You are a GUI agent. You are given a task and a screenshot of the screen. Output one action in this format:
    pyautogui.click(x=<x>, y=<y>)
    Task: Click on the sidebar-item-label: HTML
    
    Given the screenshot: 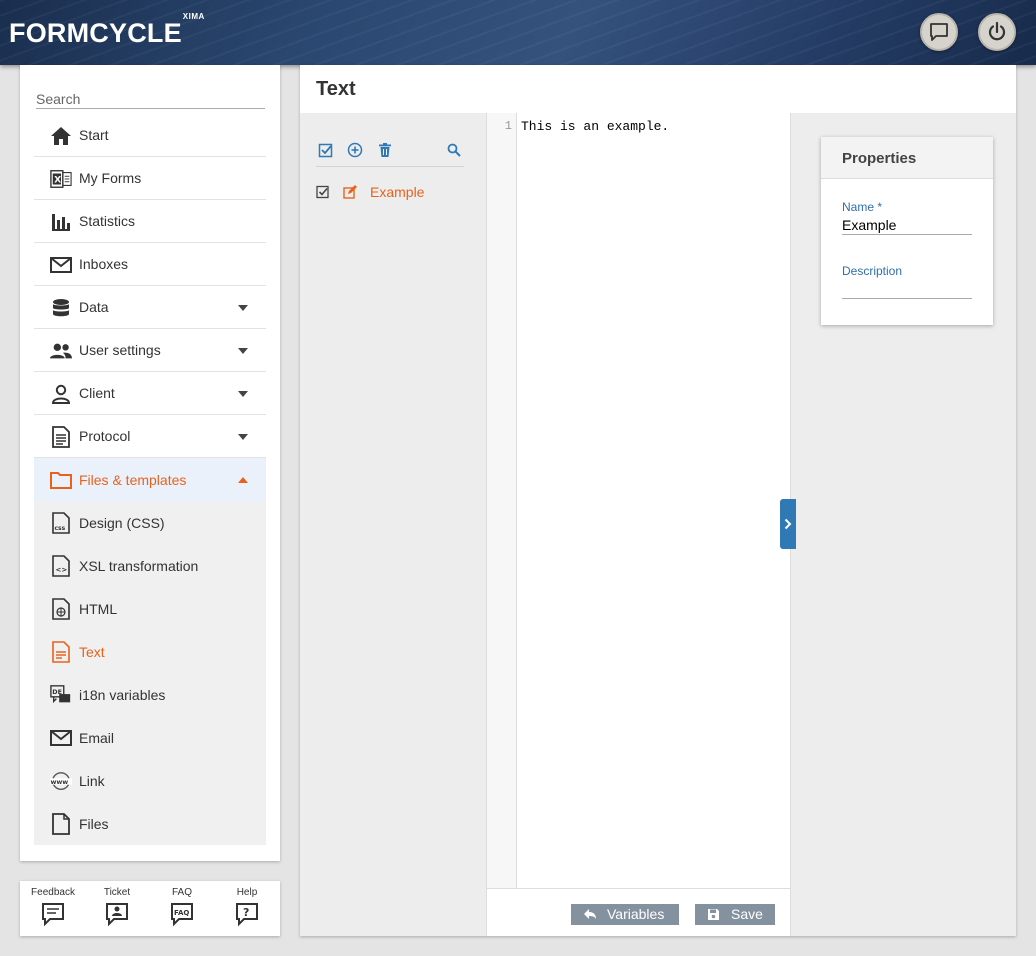 What is the action you would take?
    pyautogui.click(x=98, y=608)
    